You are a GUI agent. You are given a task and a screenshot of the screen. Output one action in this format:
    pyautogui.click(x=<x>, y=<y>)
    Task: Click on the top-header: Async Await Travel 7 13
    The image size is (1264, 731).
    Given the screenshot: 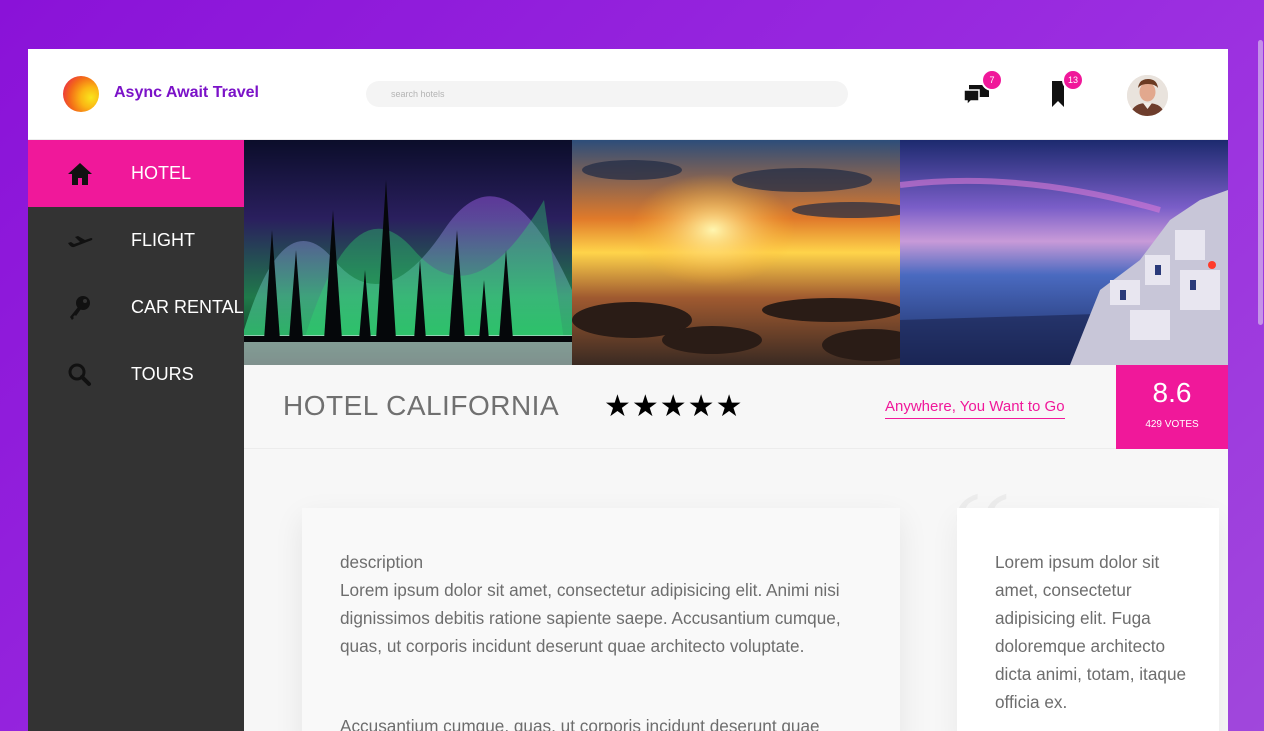 What is the action you would take?
    pyautogui.click(x=628, y=94)
    